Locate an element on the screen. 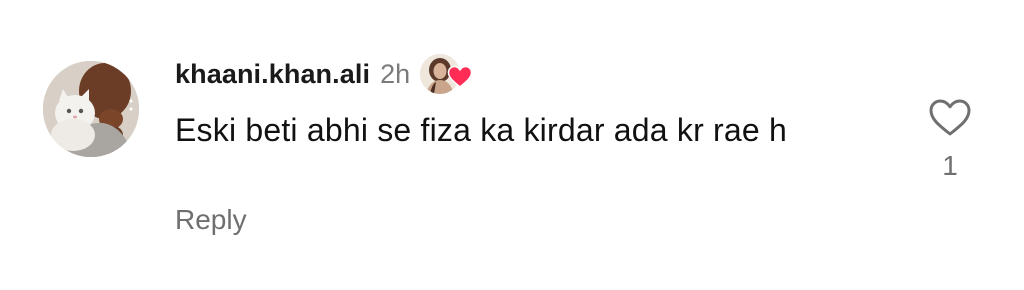  avatar-image is located at coordinates (91, 109).